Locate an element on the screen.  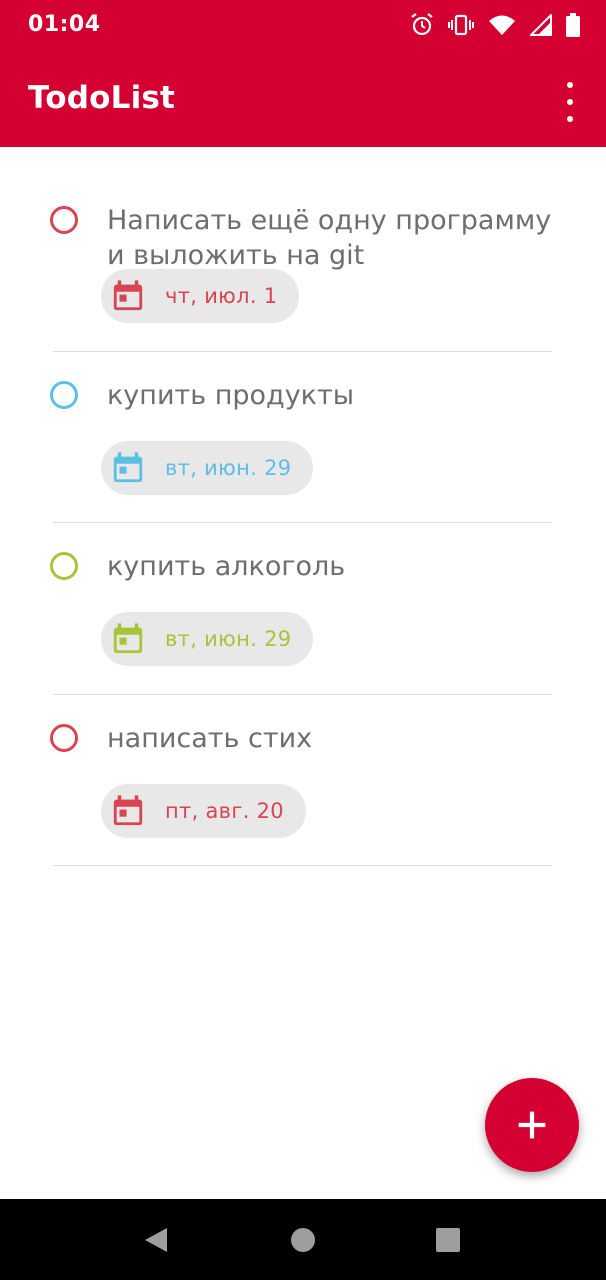
home-button is located at coordinates (303, 1239).